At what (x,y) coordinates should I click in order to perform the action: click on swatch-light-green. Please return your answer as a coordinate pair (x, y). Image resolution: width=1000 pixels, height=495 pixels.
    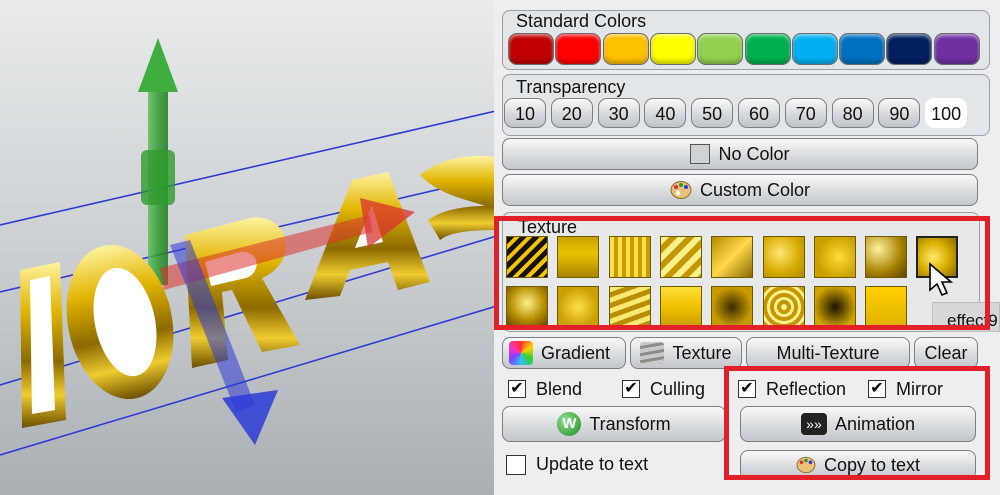
    Looking at the image, I should click on (720, 49).